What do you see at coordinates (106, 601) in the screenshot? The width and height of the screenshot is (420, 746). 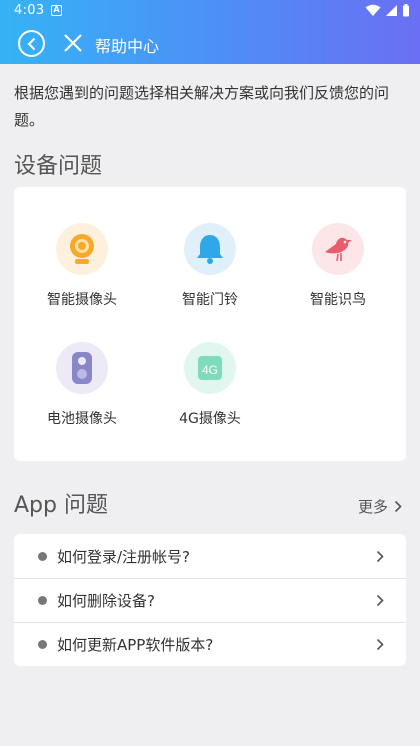 I see `faq-label: 如何删除设备?` at bounding box center [106, 601].